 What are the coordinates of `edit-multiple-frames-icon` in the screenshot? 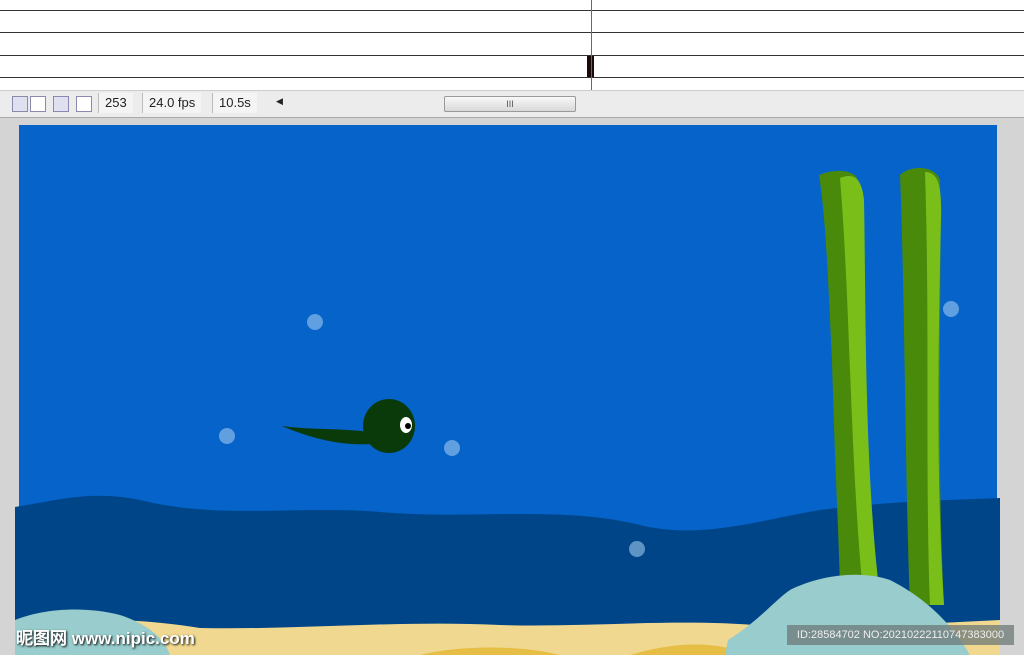 It's located at (61, 104).